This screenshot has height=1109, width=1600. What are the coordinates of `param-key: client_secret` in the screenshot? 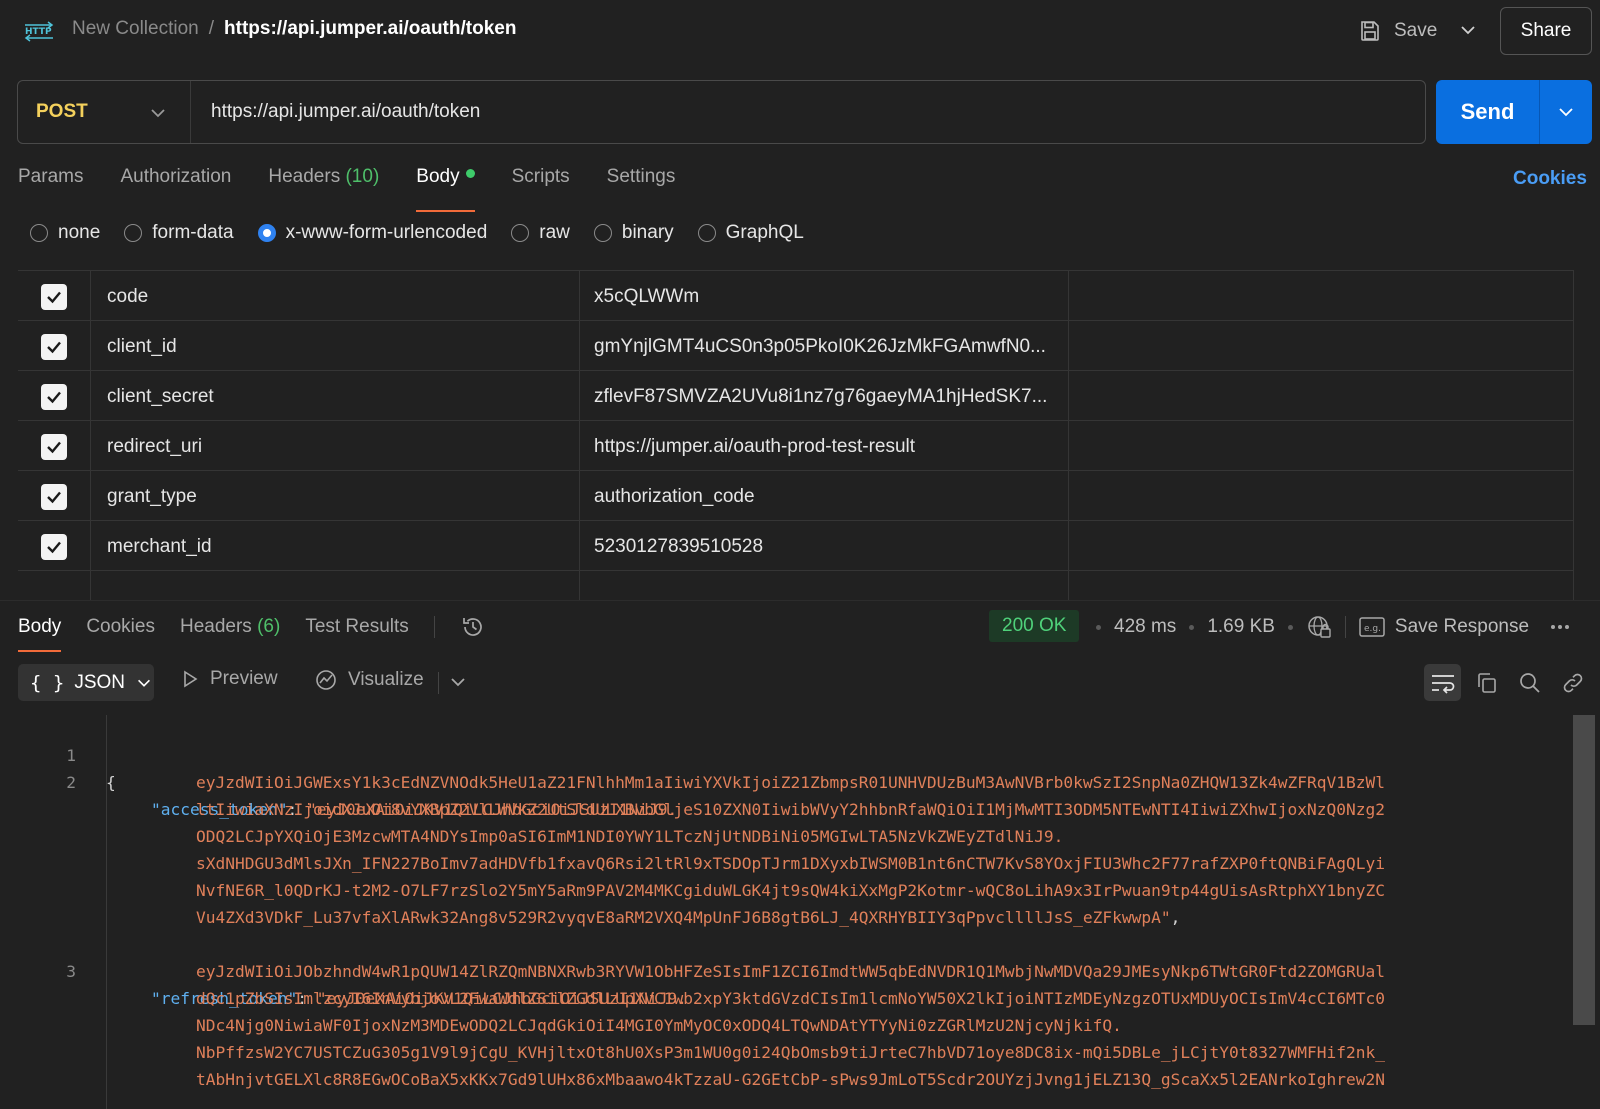 It's located at (334, 396).